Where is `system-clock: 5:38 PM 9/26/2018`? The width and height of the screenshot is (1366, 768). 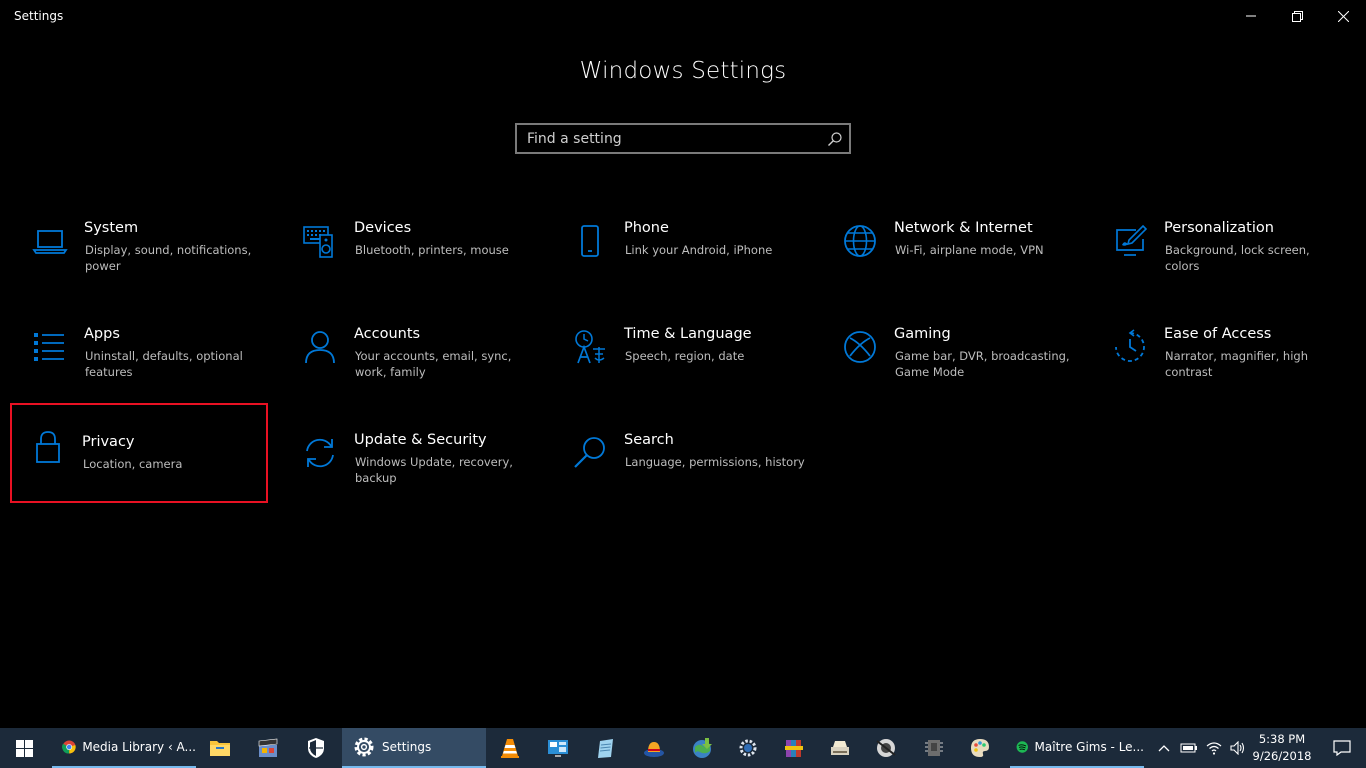 system-clock: 5:38 PM 9/26/2018 is located at coordinates (1282, 748).